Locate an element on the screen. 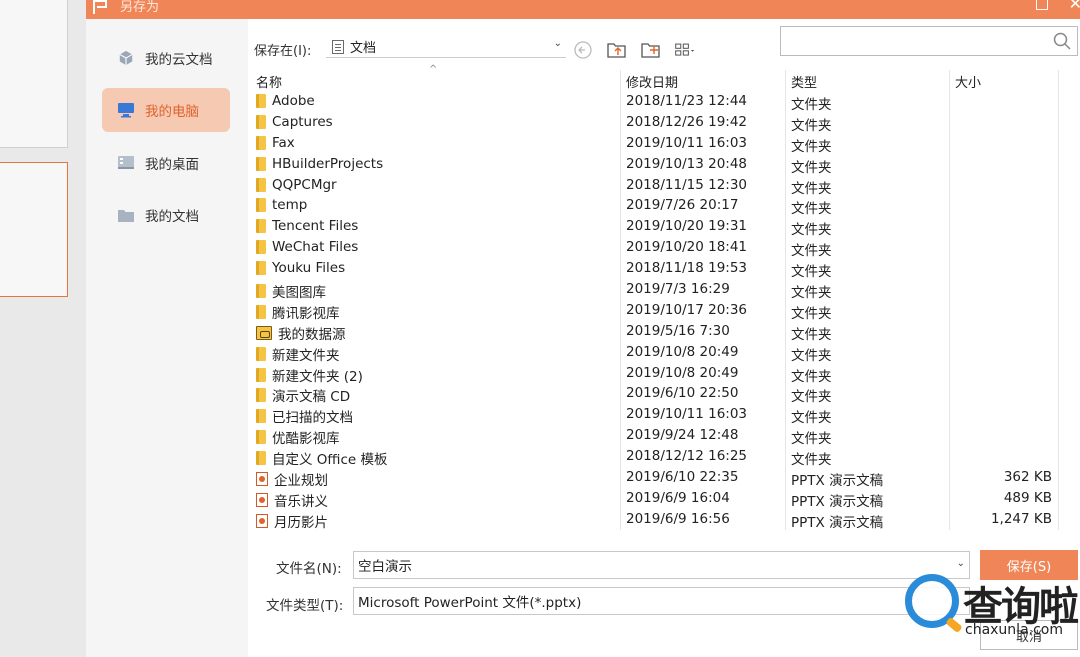 This screenshot has height=657, width=1080. new-folder-icon is located at coordinates (651, 50).